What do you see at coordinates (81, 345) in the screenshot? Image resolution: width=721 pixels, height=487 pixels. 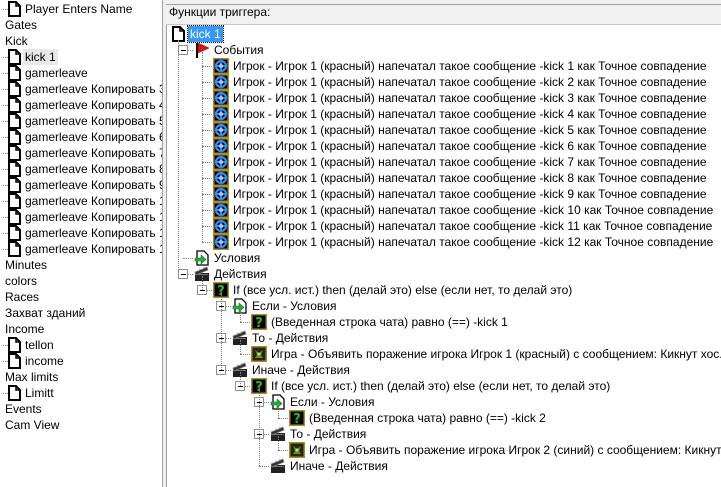 I see `trigger-item: tellon` at bounding box center [81, 345].